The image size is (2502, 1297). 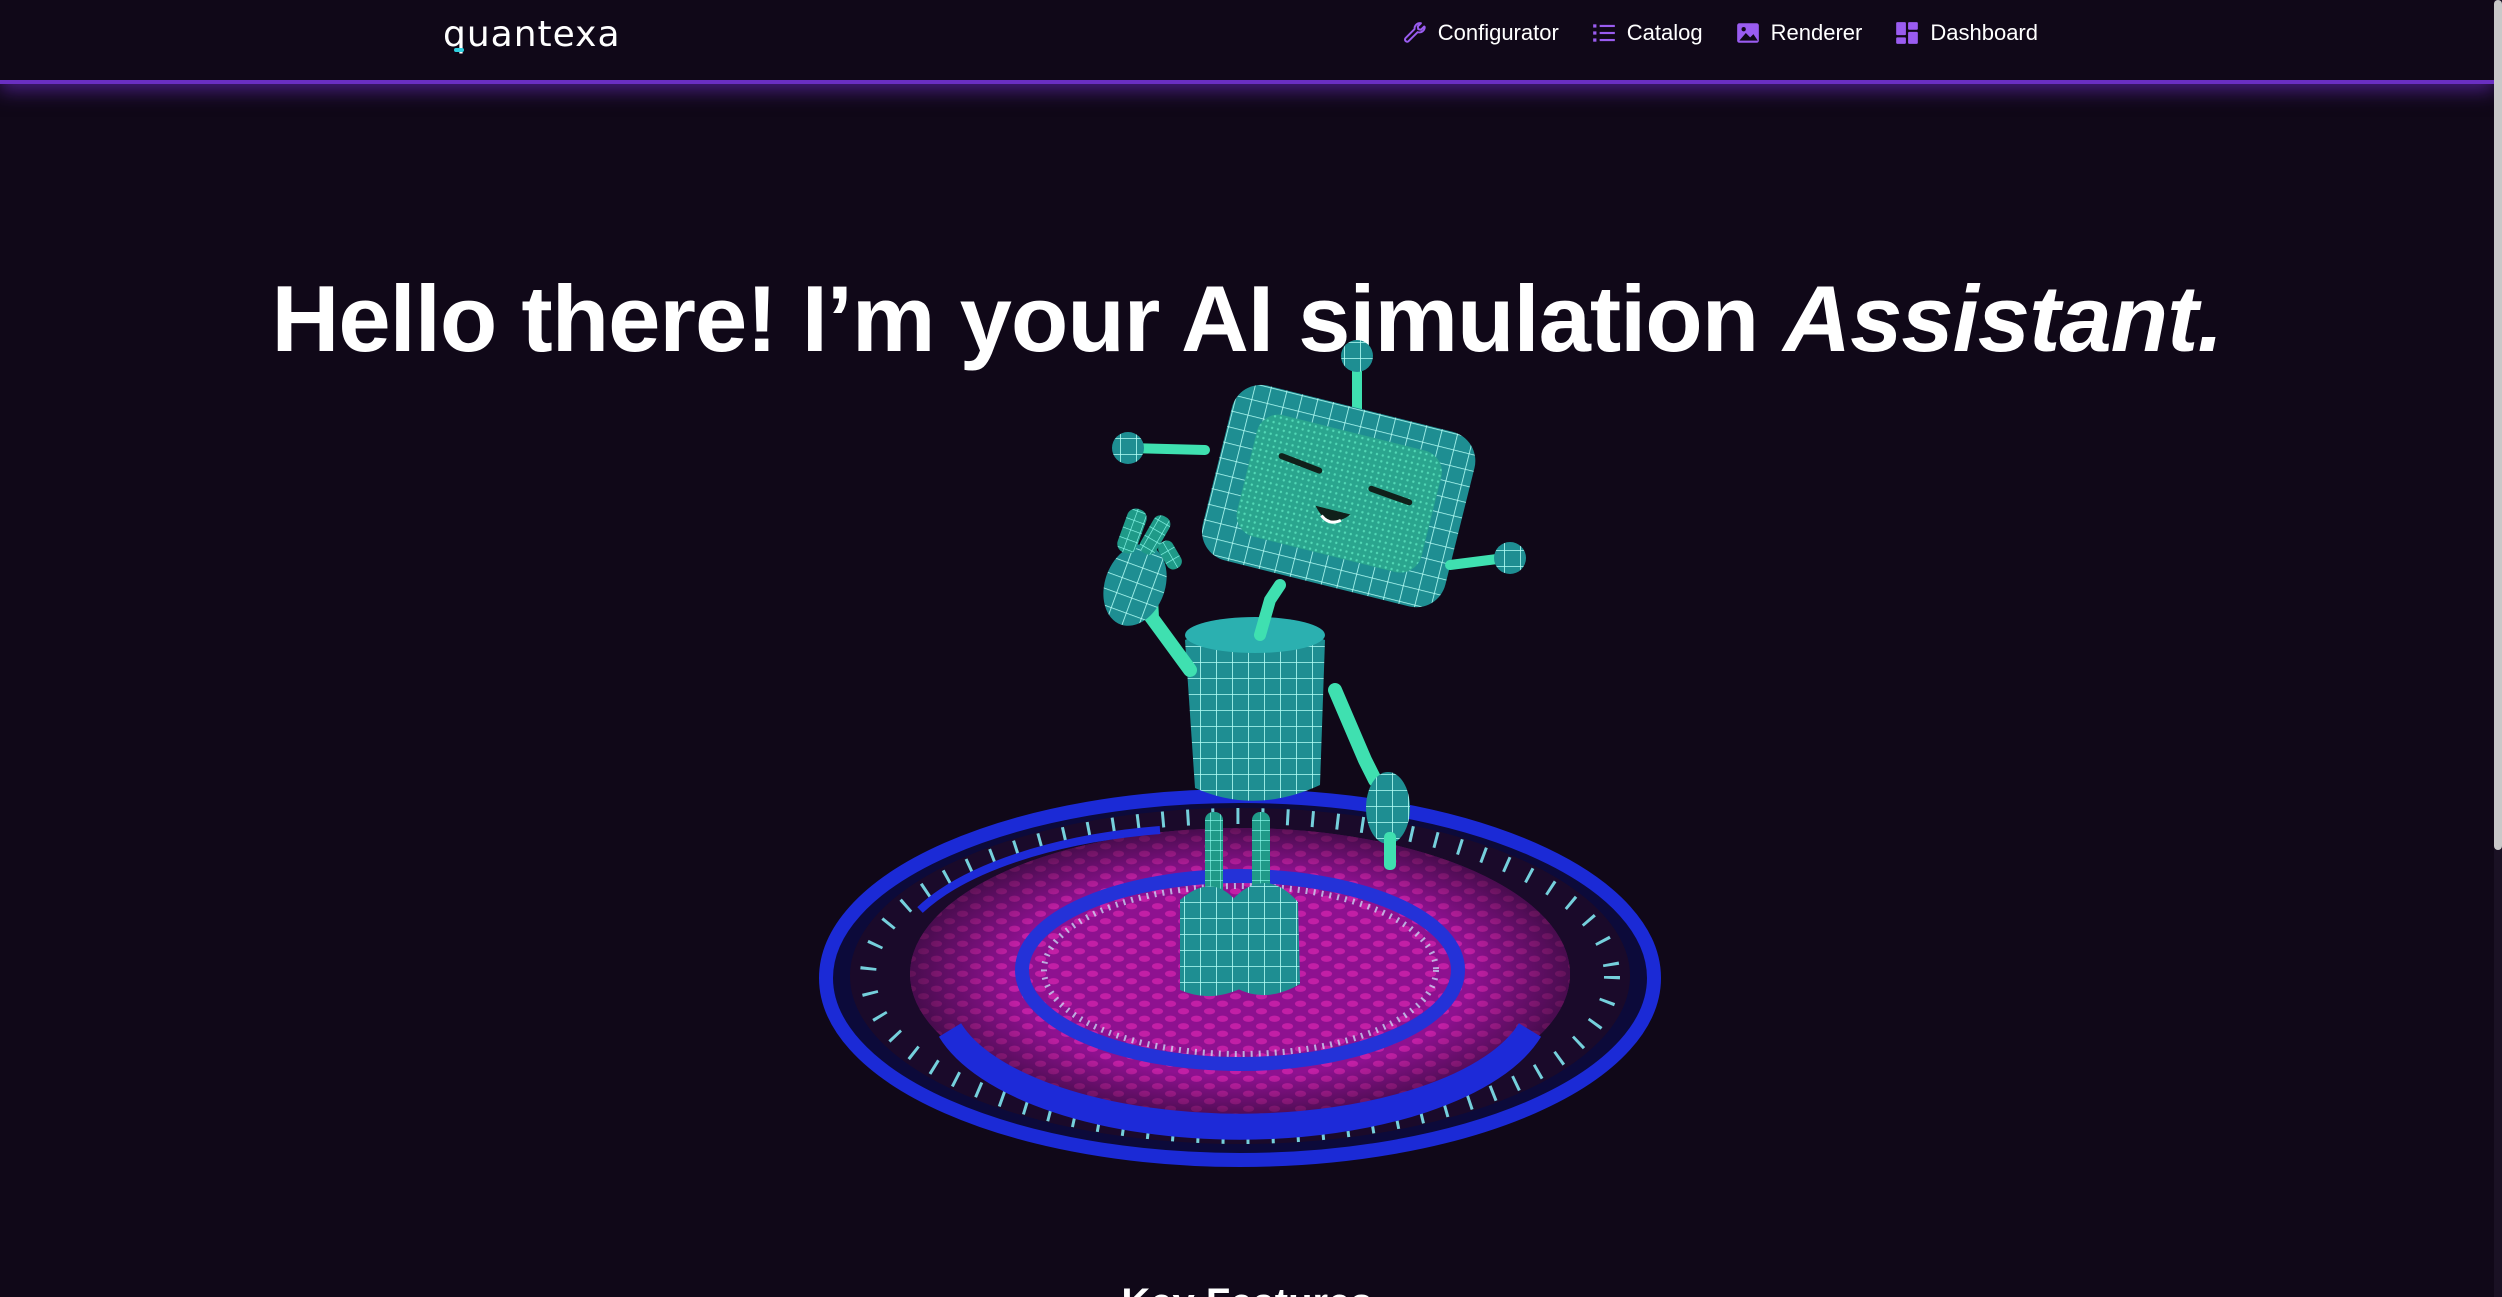 I want to click on logo-accent-mark, so click(x=459, y=50).